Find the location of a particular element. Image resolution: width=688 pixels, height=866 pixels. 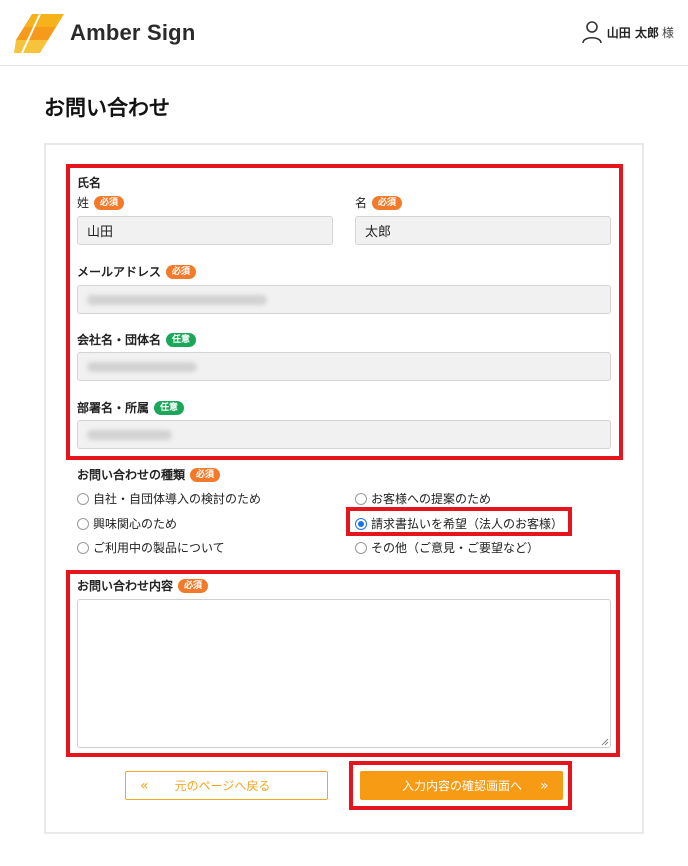

highlight-confirm-button is located at coordinates (460, 785).